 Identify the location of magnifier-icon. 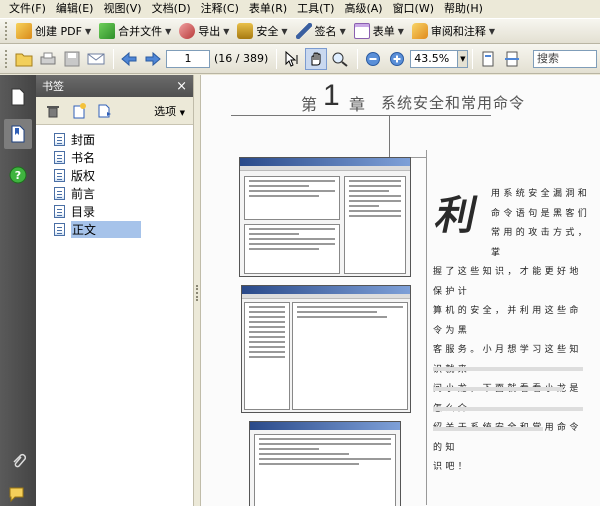
(340, 59).